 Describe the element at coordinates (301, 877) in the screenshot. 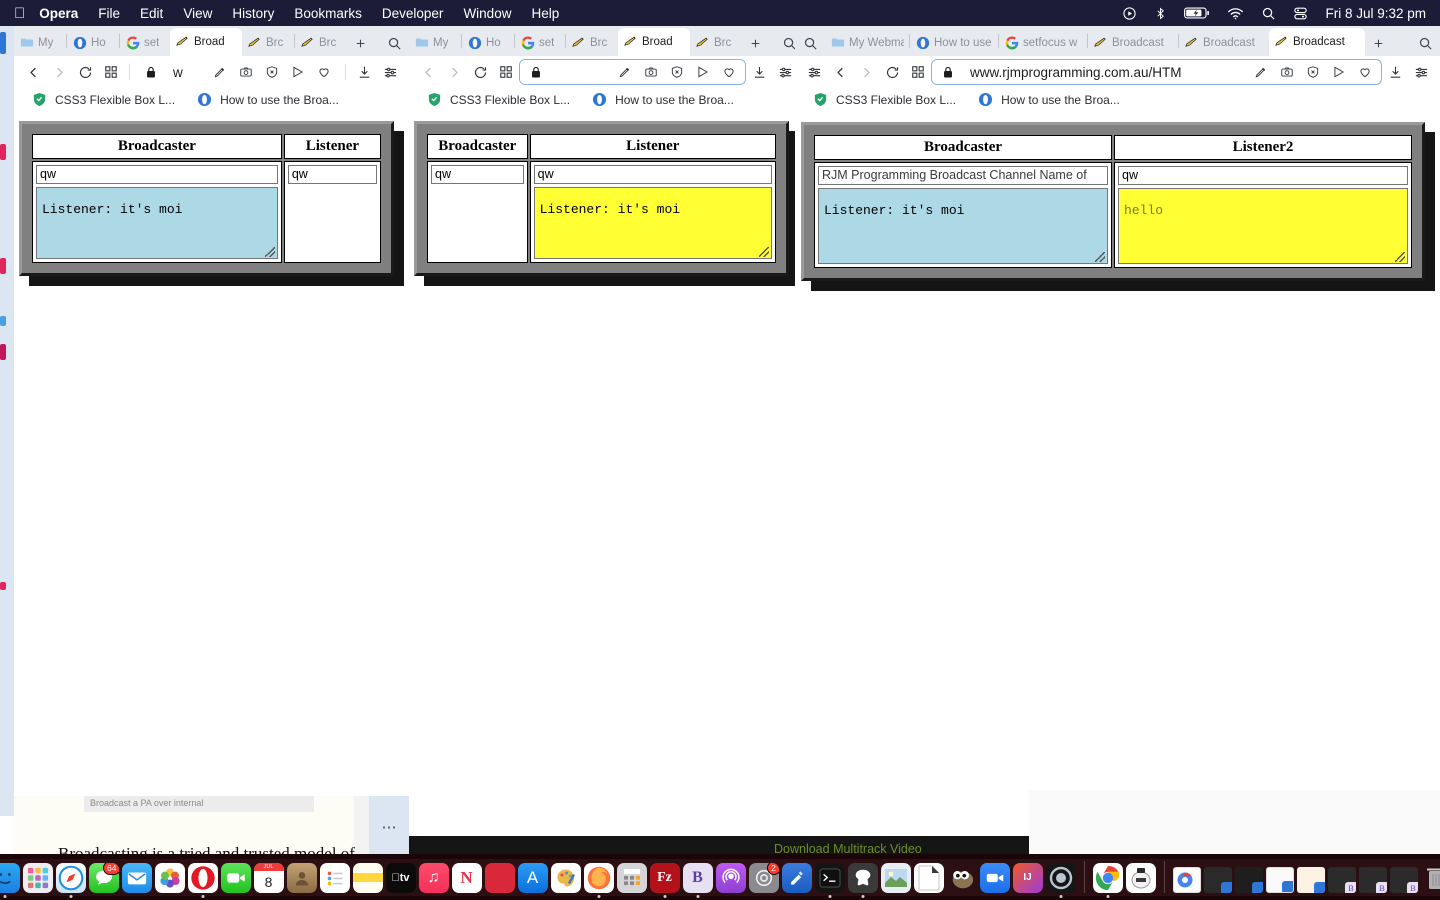

I see `dock-item-contacts` at that location.